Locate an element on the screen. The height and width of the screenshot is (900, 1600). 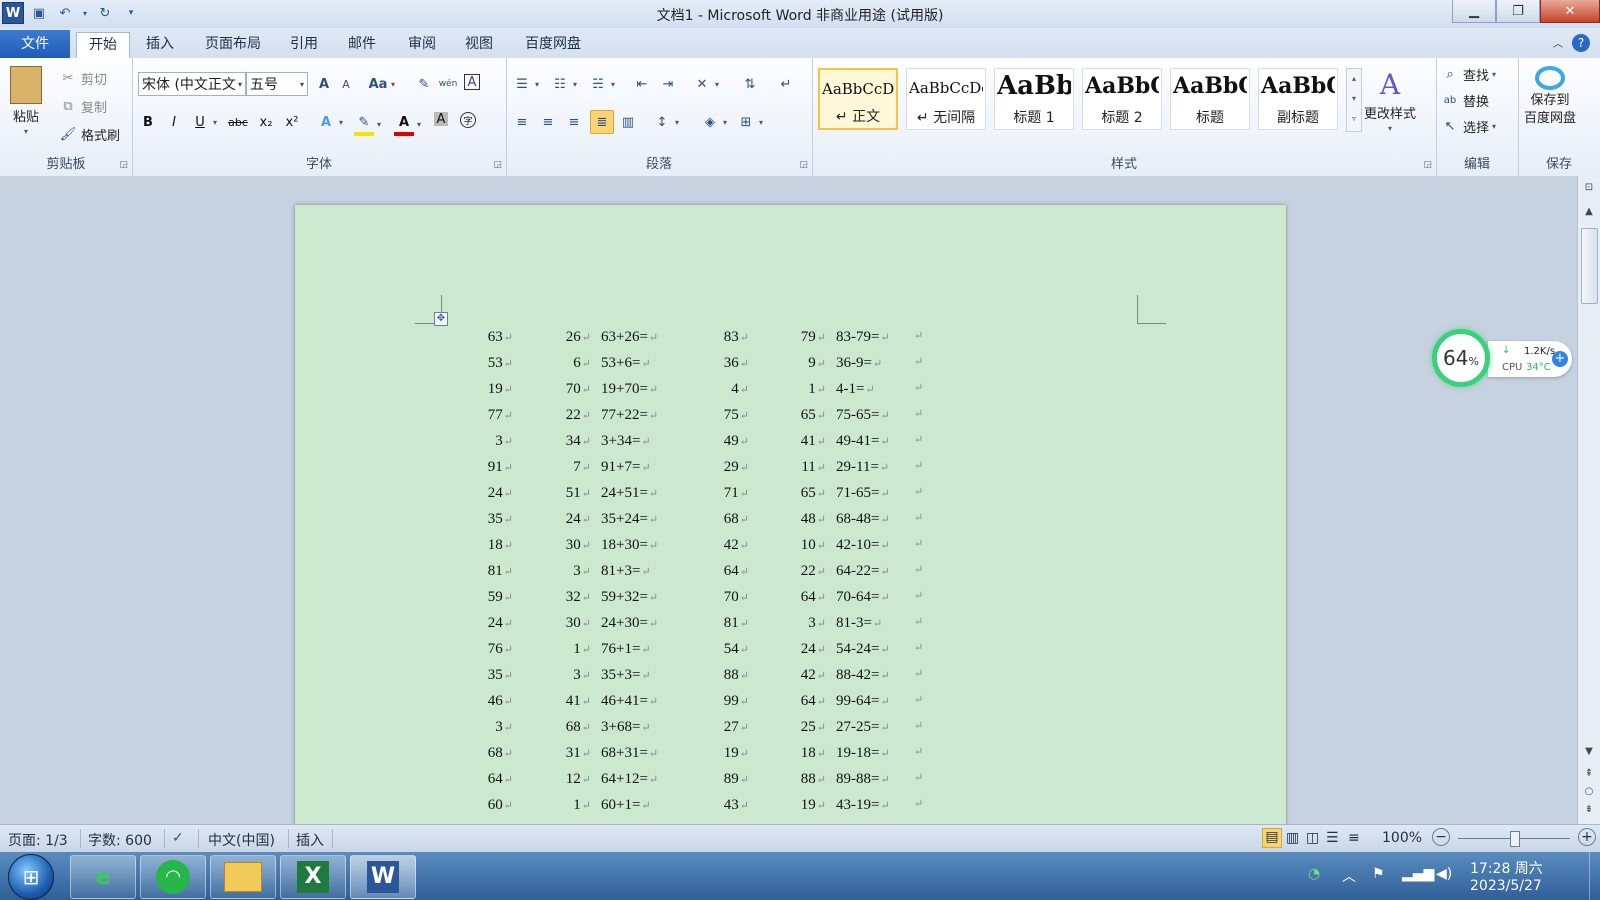
clipboard-launcher-icon: ◲ is located at coordinates (123, 165).